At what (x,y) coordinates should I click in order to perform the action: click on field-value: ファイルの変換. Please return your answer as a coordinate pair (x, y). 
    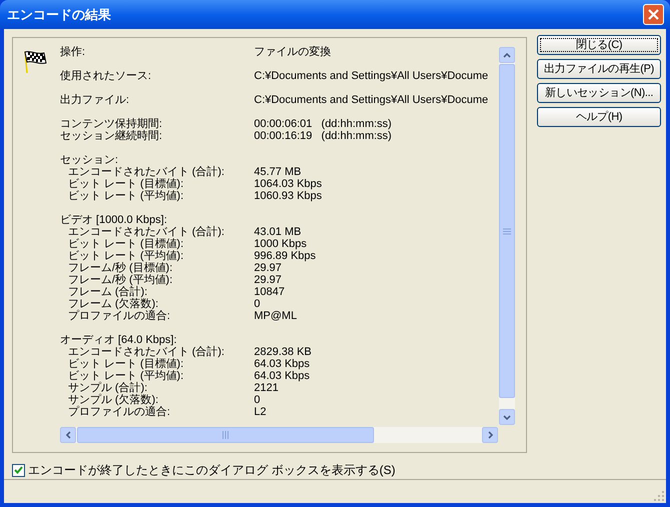
    Looking at the image, I should click on (292, 52).